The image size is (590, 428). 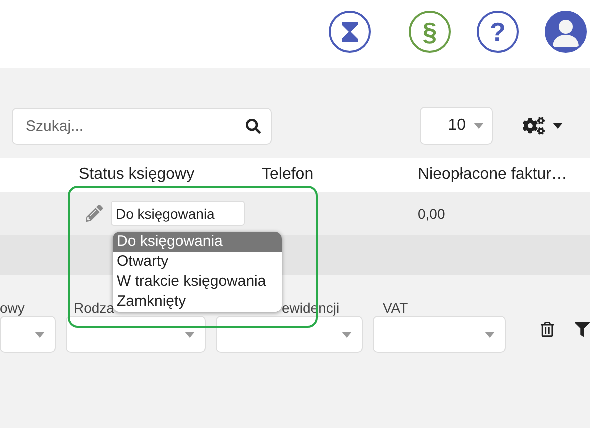 What do you see at coordinates (253, 126) in the screenshot?
I see `search-icon` at bounding box center [253, 126].